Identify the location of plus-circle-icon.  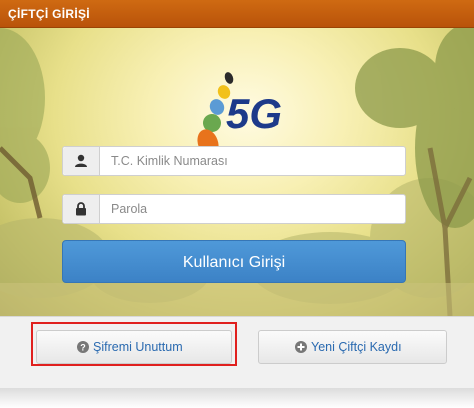
(301, 347).